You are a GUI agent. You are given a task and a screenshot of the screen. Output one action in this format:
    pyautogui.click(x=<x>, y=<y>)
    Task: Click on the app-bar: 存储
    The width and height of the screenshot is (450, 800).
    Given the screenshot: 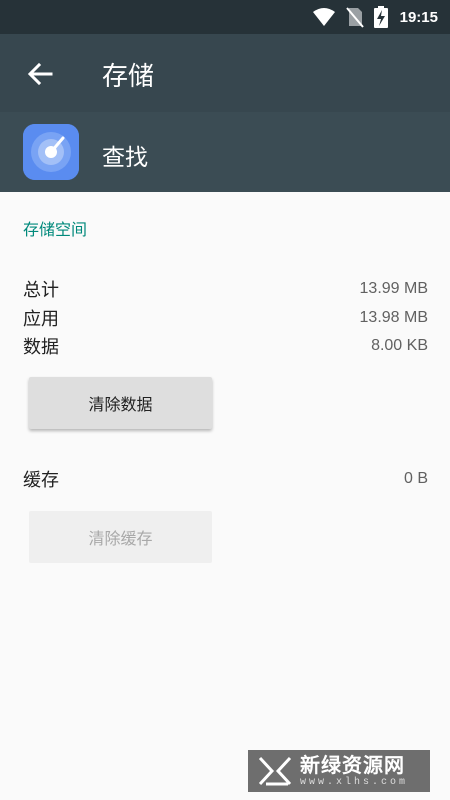 What is the action you would take?
    pyautogui.click(x=225, y=73)
    